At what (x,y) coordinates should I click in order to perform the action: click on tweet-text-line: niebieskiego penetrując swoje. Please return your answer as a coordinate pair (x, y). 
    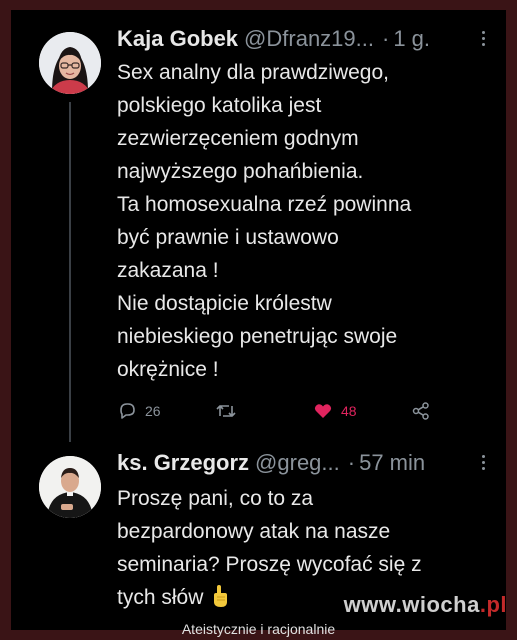
    Looking at the image, I should click on (257, 336).